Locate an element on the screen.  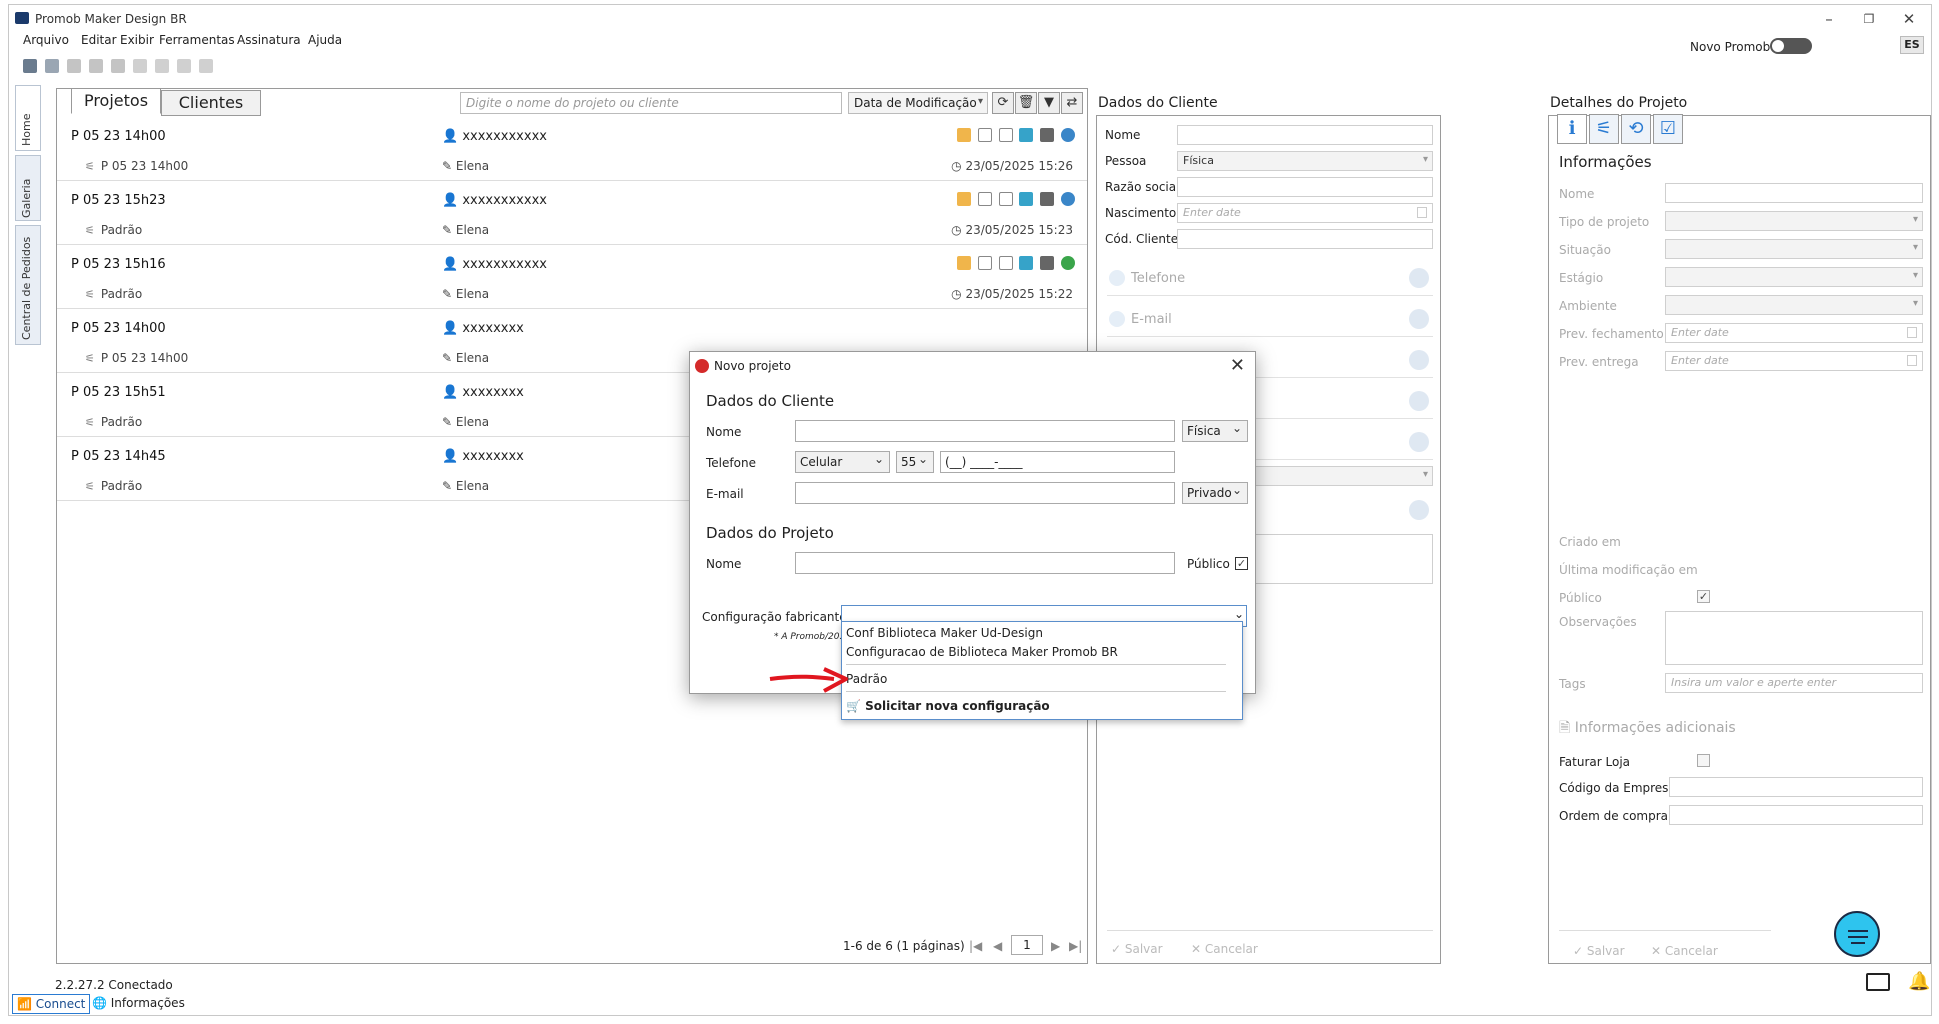
undo-icon is located at coordinates (96, 66).